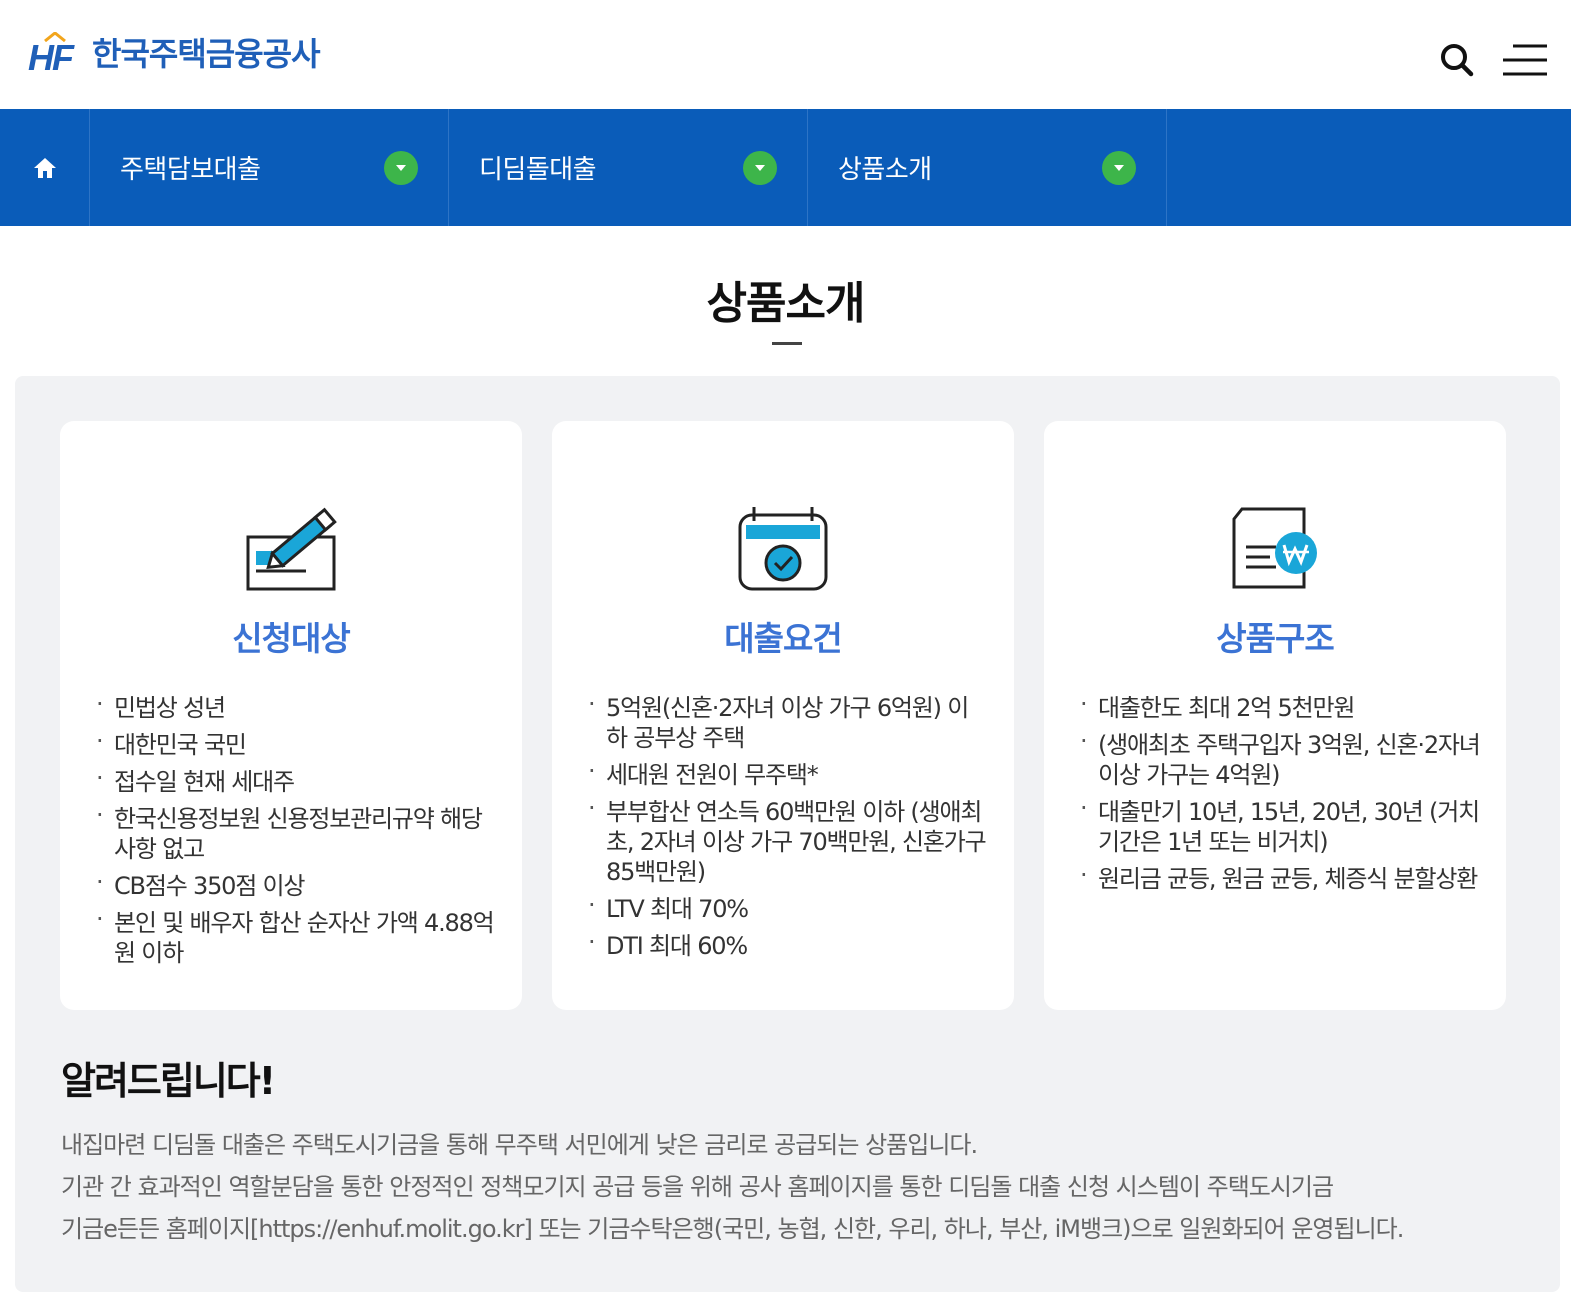 The width and height of the screenshot is (1571, 1306). Describe the element at coordinates (788, 944) in the screenshot. I see `list-item: DTI 최대 60%` at that location.